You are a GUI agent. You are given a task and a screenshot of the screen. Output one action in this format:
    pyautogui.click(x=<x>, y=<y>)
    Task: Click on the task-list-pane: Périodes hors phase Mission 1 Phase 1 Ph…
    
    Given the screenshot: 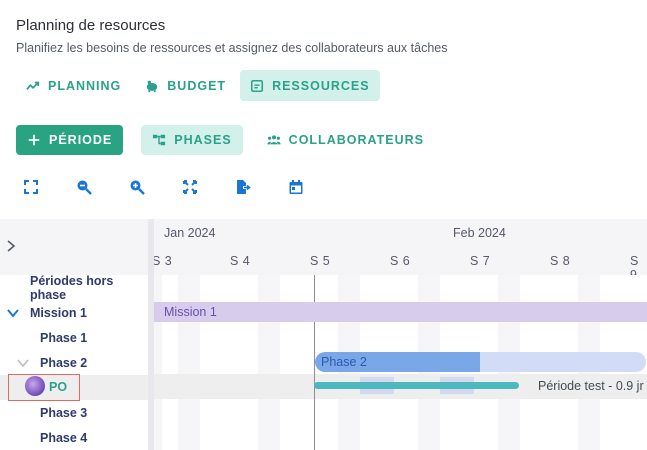 What is the action you would take?
    pyautogui.click(x=74, y=334)
    